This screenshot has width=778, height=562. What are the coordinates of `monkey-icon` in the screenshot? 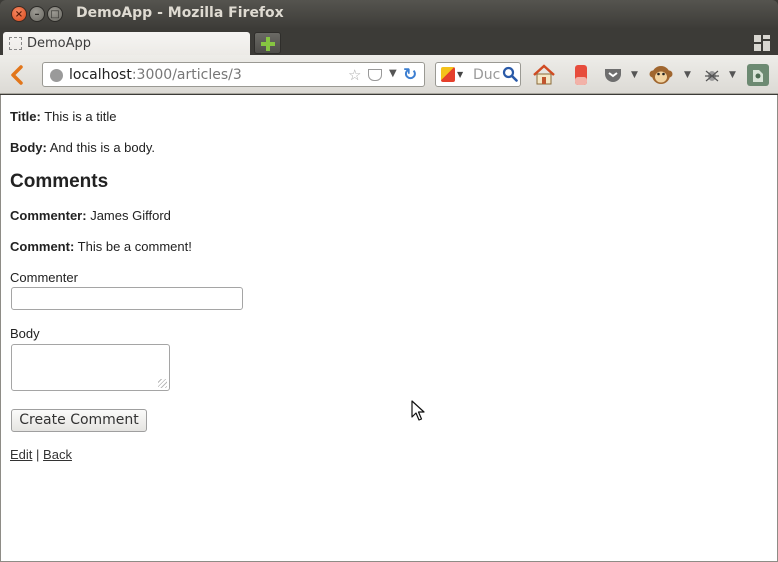 It's located at (661, 75).